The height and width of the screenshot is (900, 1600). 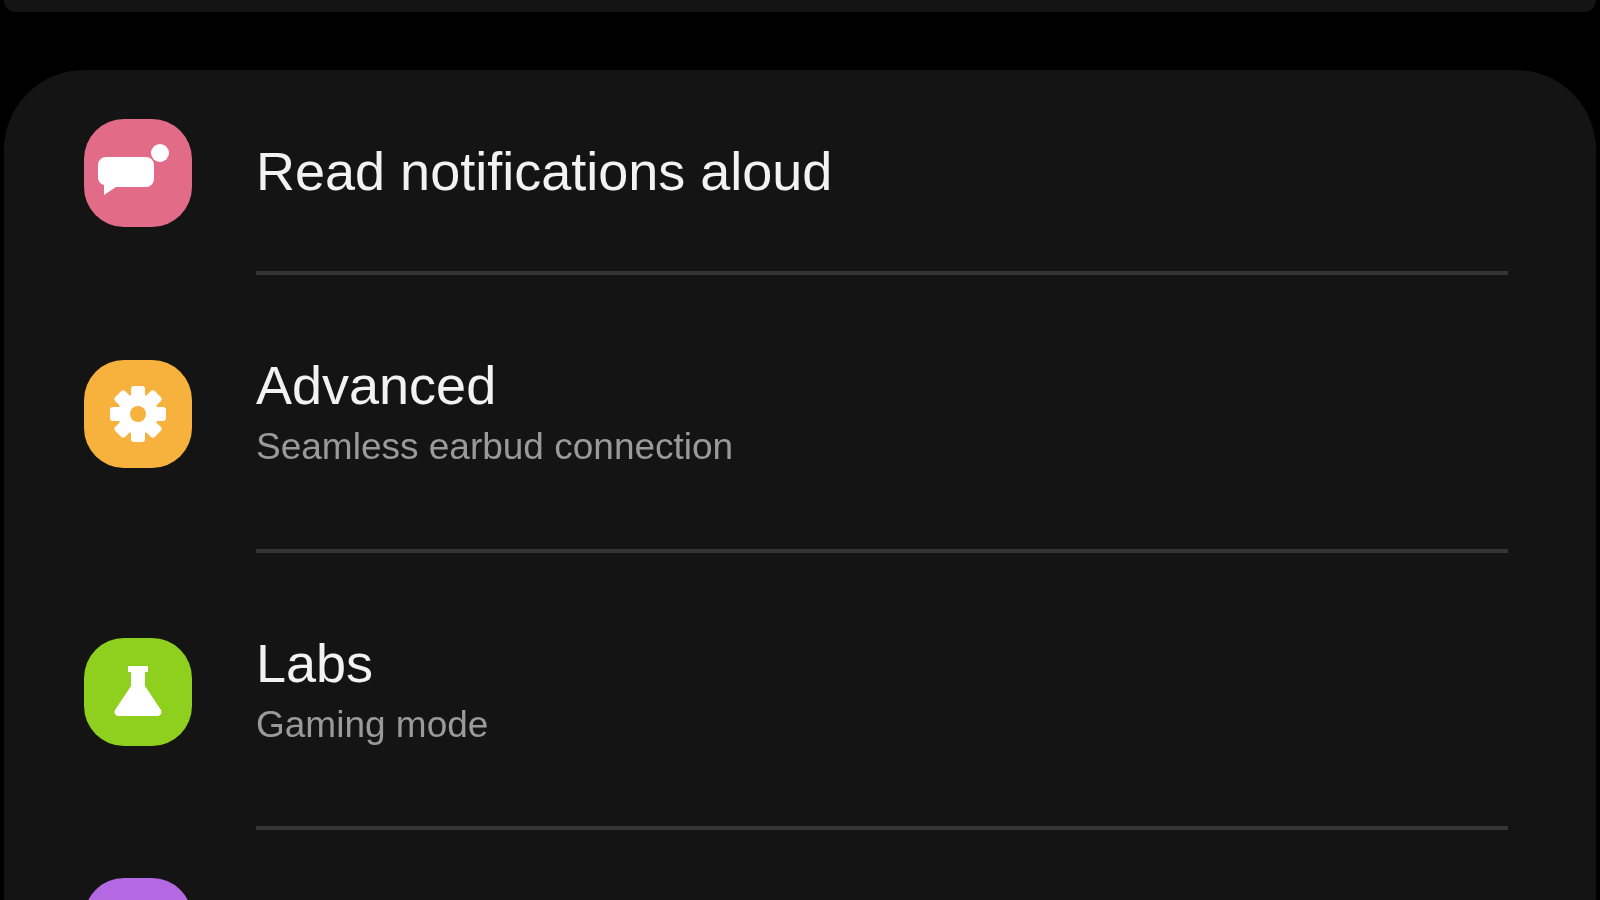 What do you see at coordinates (882, 170) in the screenshot?
I see `setting-title: Read notifications aloud` at bounding box center [882, 170].